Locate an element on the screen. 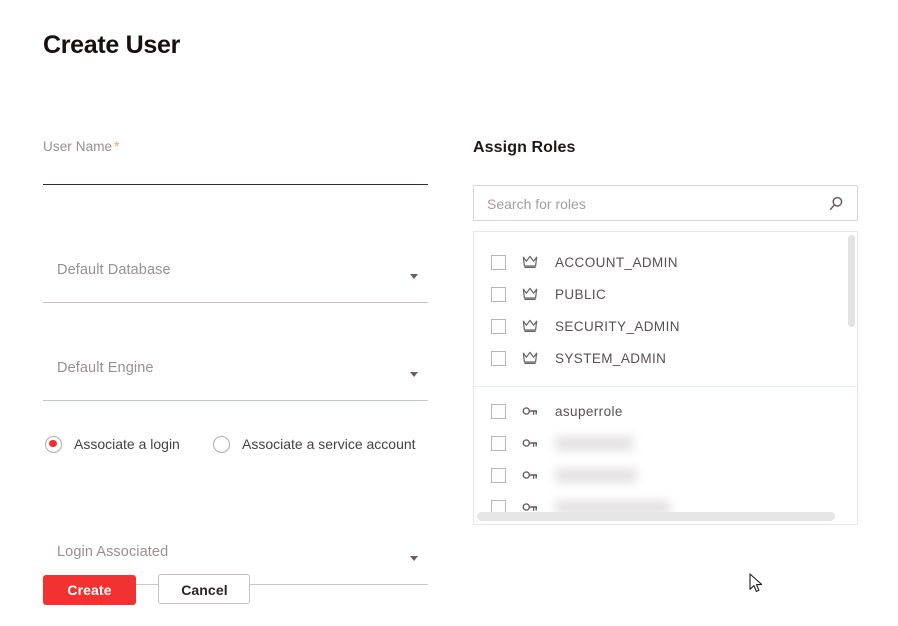 This screenshot has width=898, height=626. radio-unselected-icon is located at coordinates (221, 444).